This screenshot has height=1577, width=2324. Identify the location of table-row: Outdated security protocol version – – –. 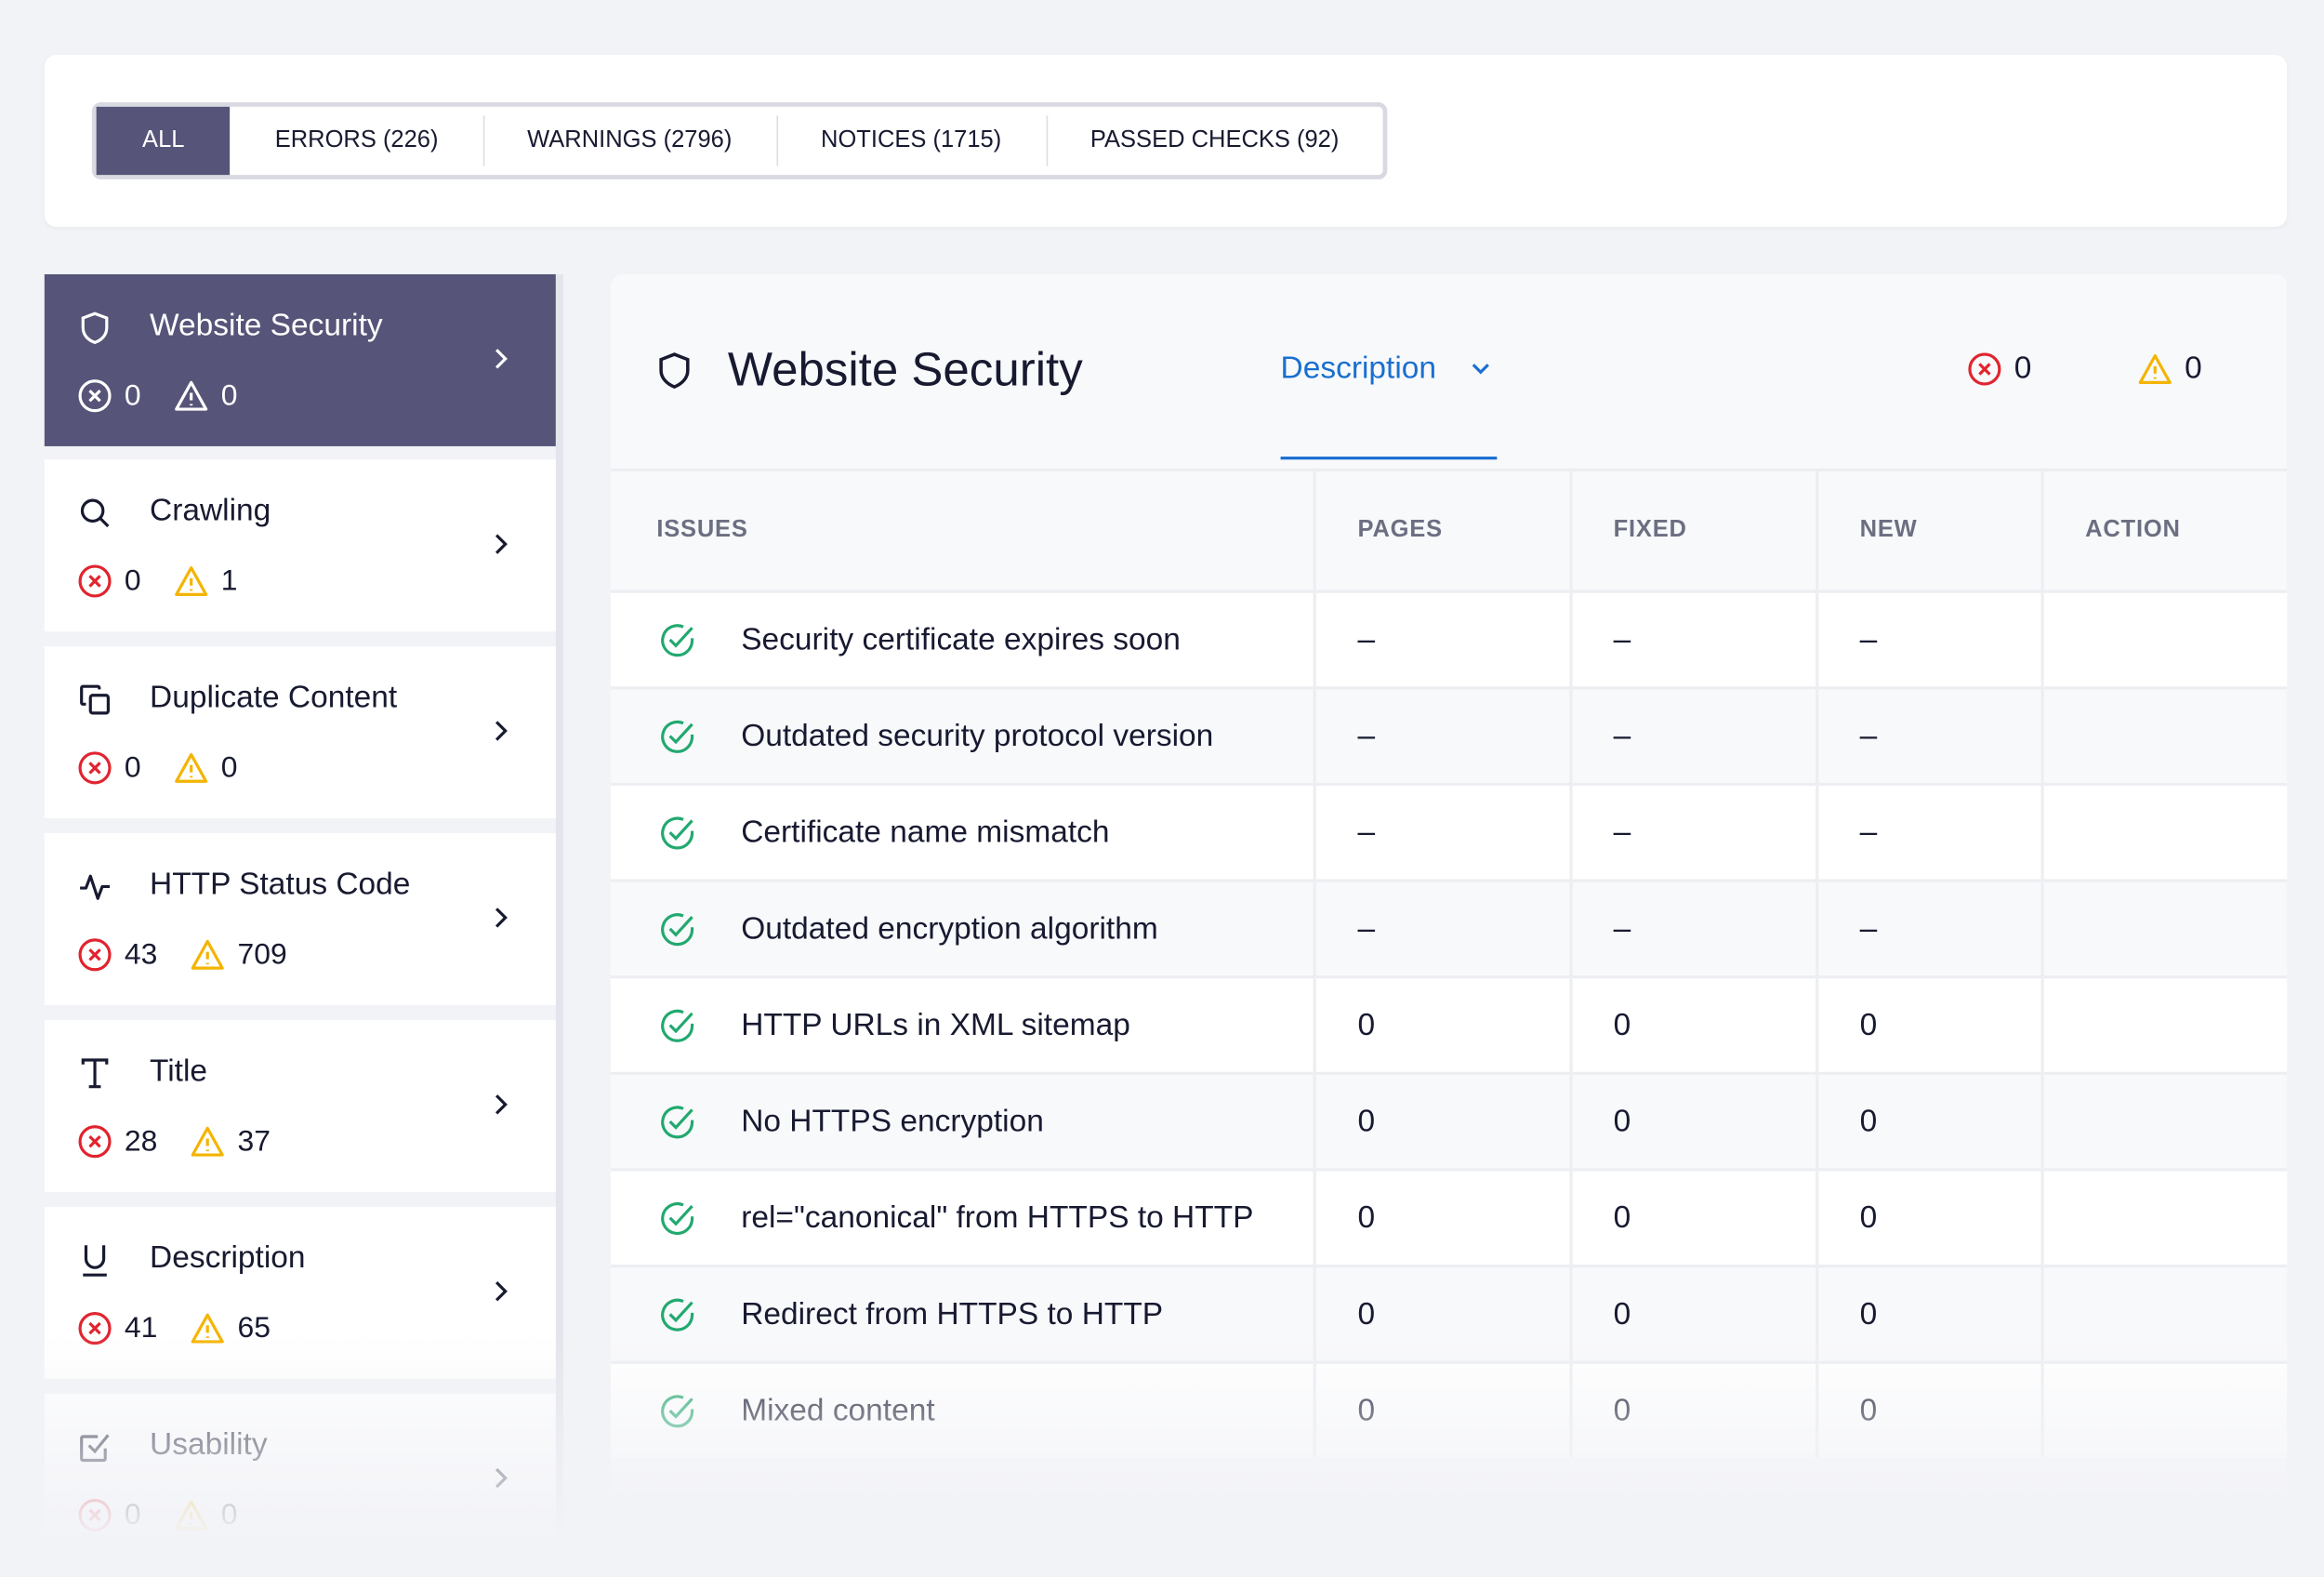
(1449, 735).